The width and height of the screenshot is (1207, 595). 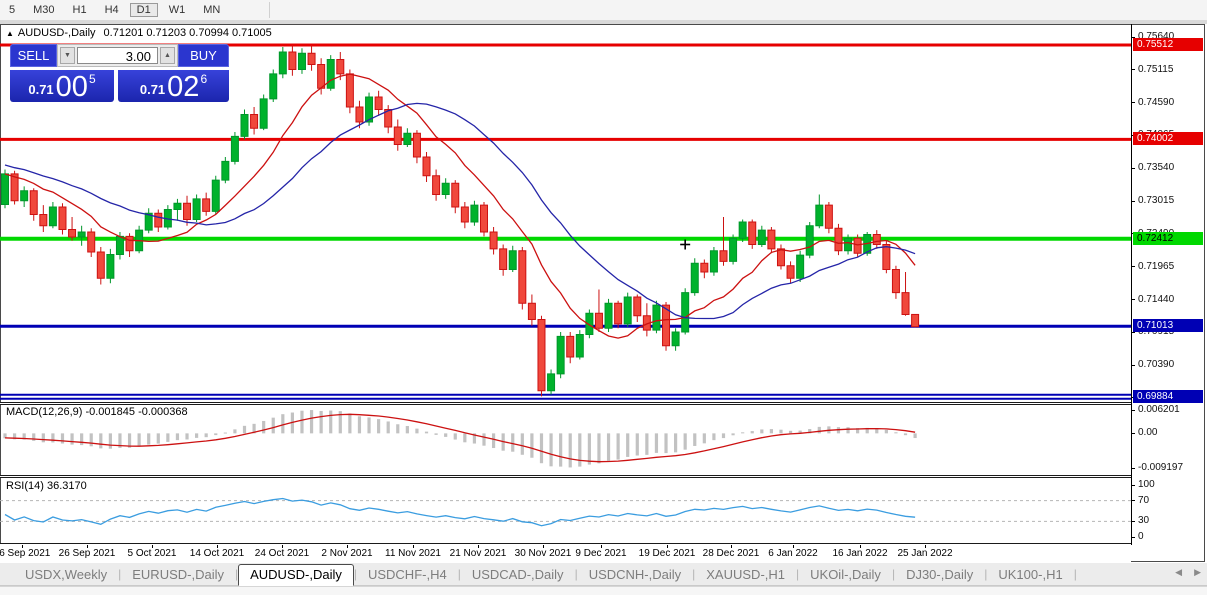 What do you see at coordinates (1168, 396) in the screenshot?
I see `price-tag: 0.69884` at bounding box center [1168, 396].